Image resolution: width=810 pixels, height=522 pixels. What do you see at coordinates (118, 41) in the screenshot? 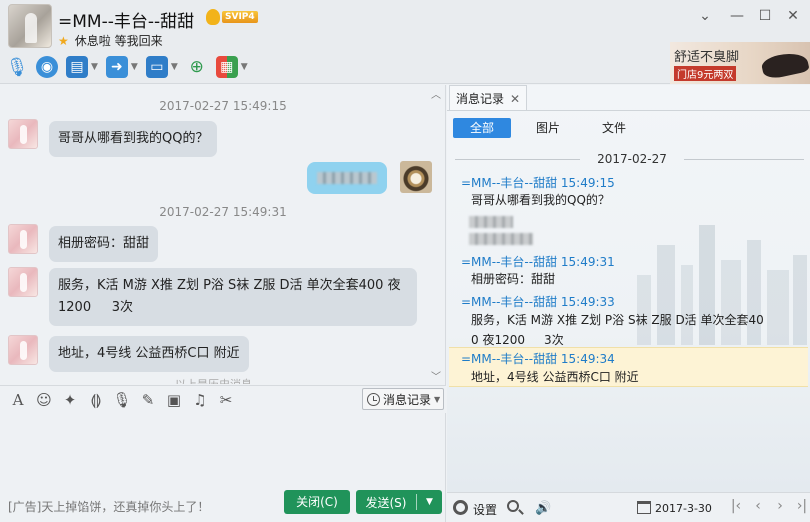
I see `status-text: 休息啦 等我回来` at bounding box center [118, 41].